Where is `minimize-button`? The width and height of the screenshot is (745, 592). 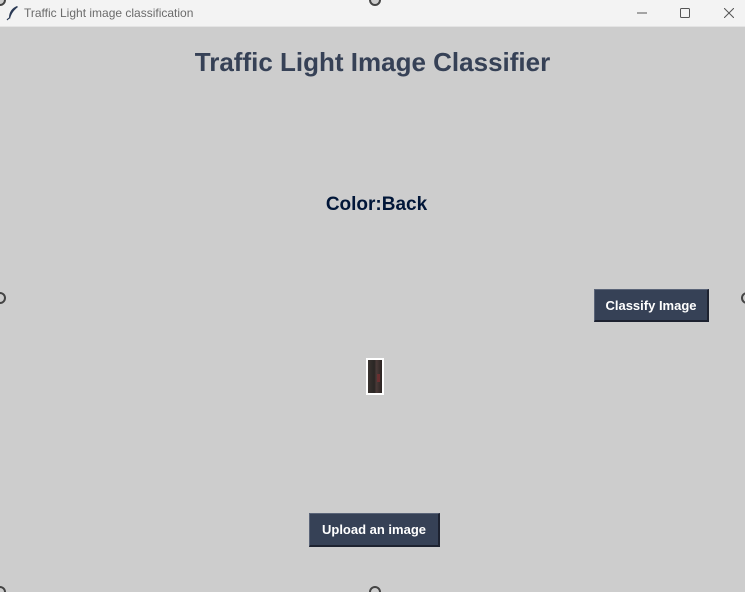 minimize-button is located at coordinates (642, 13).